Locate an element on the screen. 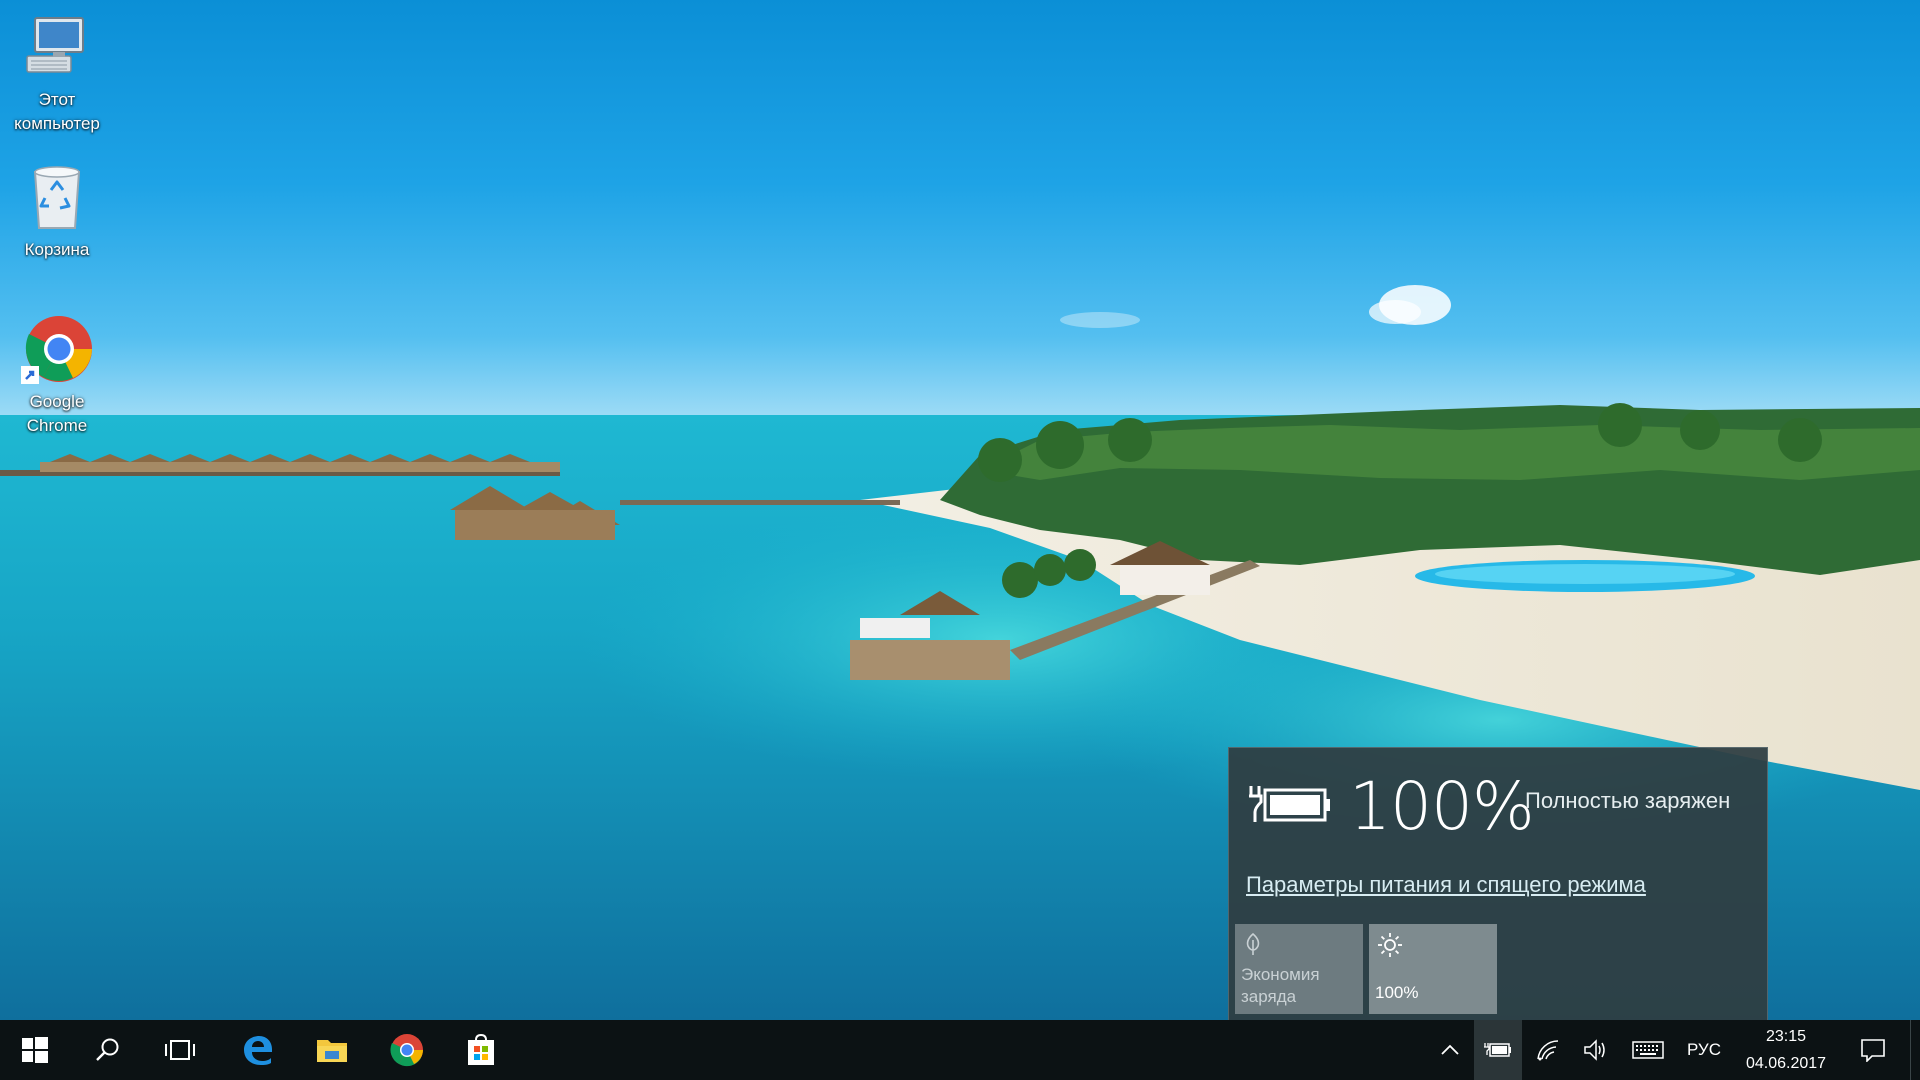 The height and width of the screenshot is (1080, 1920). start-icon is located at coordinates (35, 1050).